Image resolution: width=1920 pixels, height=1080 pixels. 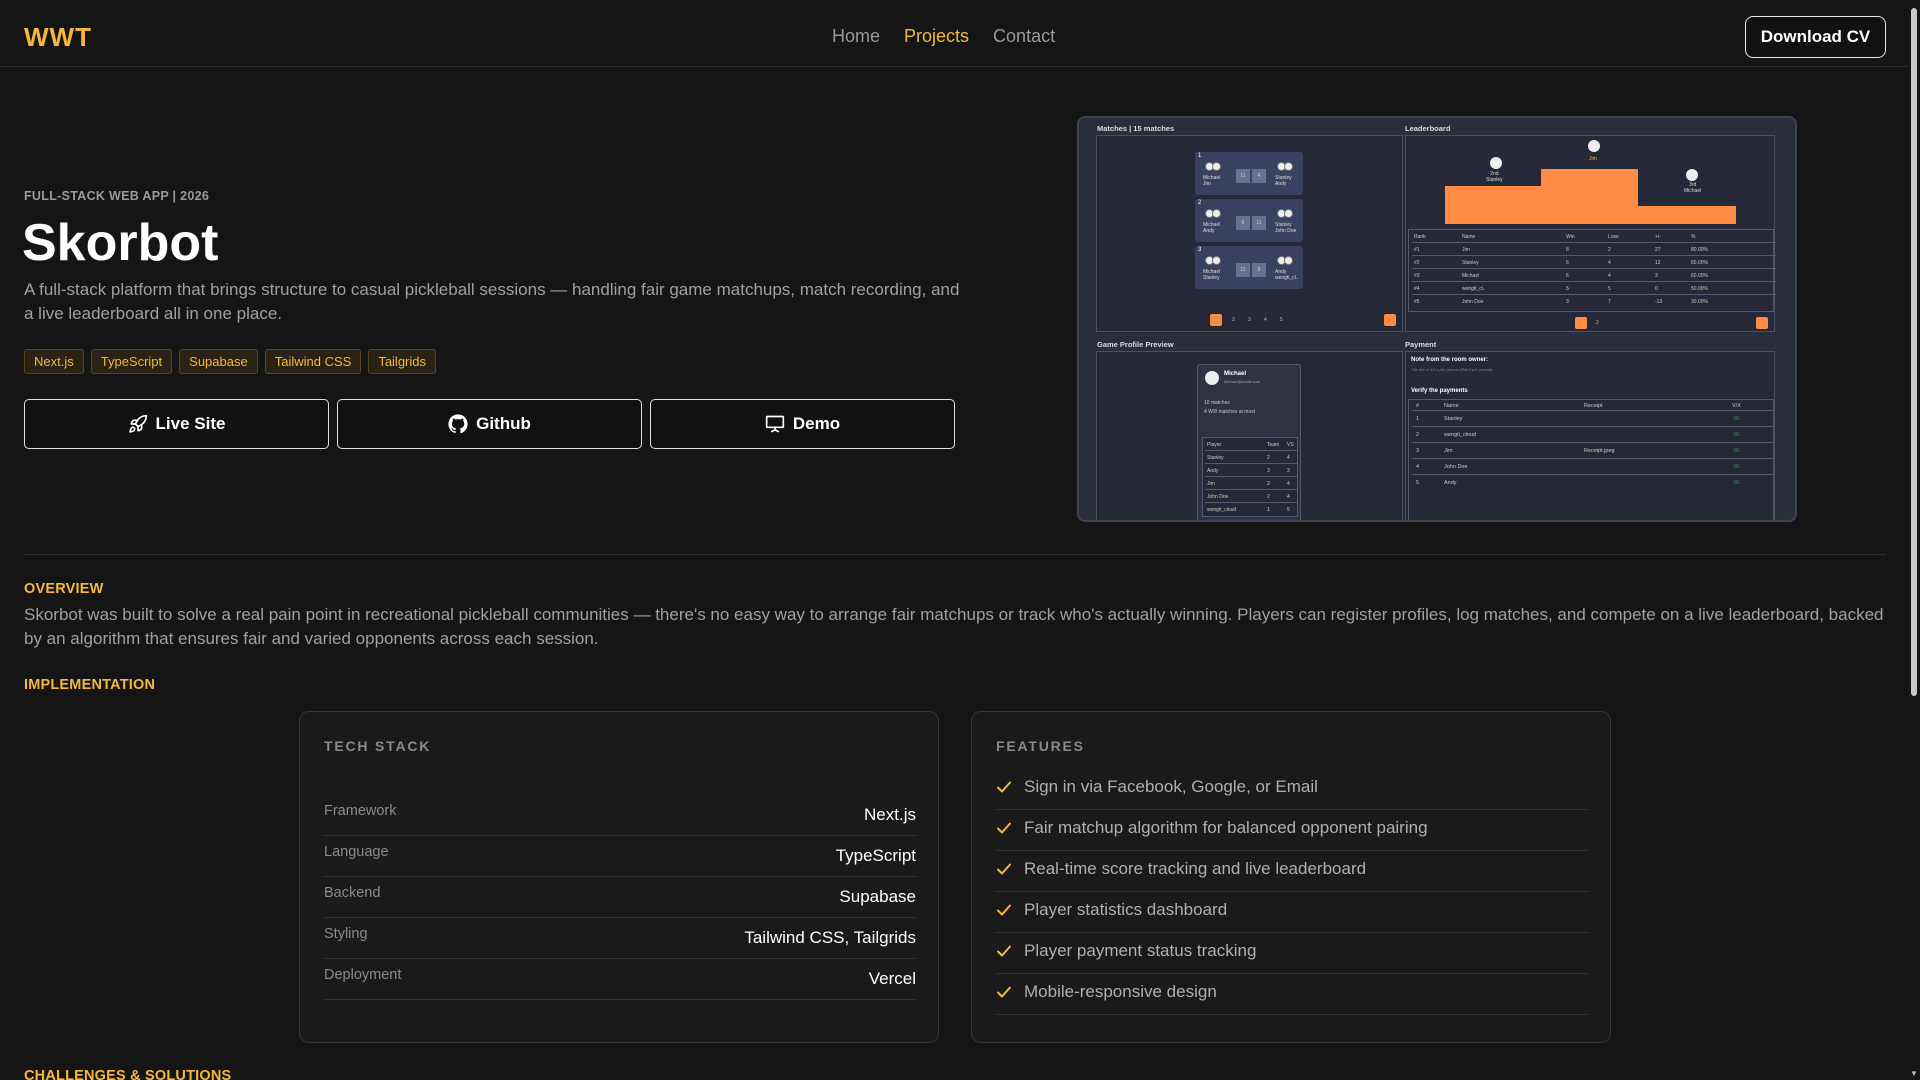 What do you see at coordinates (816, 423) in the screenshot?
I see `demo-label: Demo` at bounding box center [816, 423].